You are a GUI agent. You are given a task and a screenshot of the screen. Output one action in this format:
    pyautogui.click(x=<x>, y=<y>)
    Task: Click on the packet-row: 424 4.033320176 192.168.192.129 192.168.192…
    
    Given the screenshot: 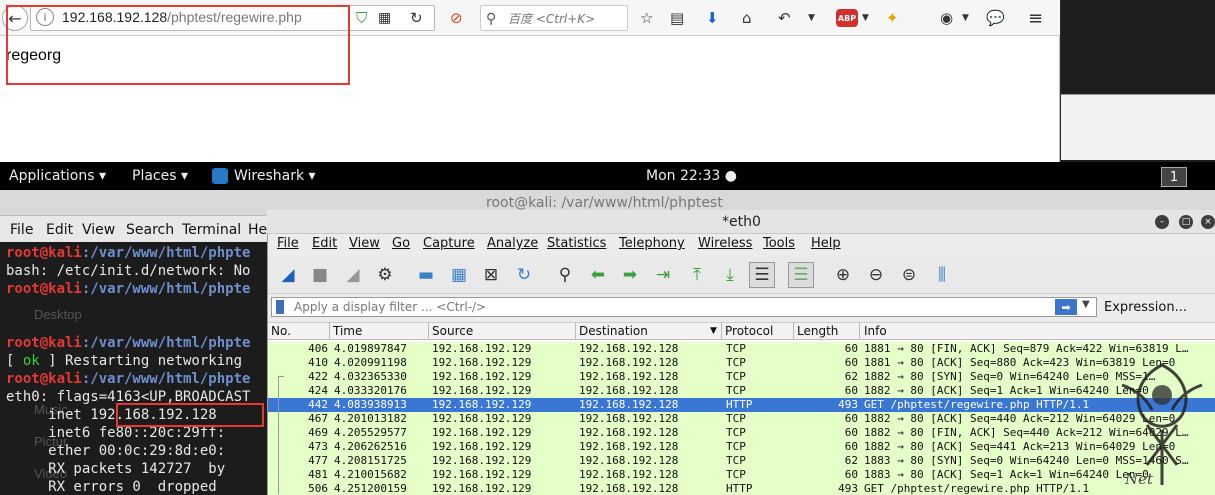 What is the action you would take?
    pyautogui.click(x=741, y=391)
    